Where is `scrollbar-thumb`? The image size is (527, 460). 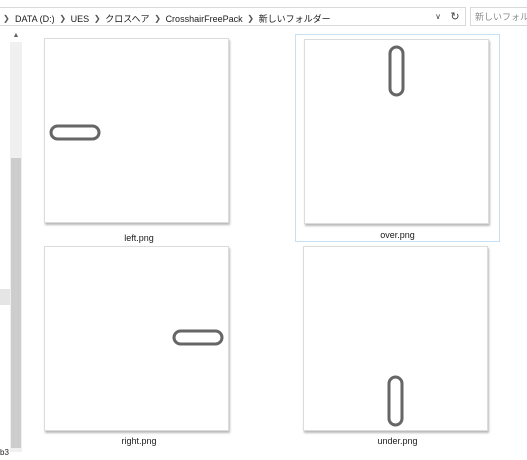 scrollbar-thumb is located at coordinates (16, 303).